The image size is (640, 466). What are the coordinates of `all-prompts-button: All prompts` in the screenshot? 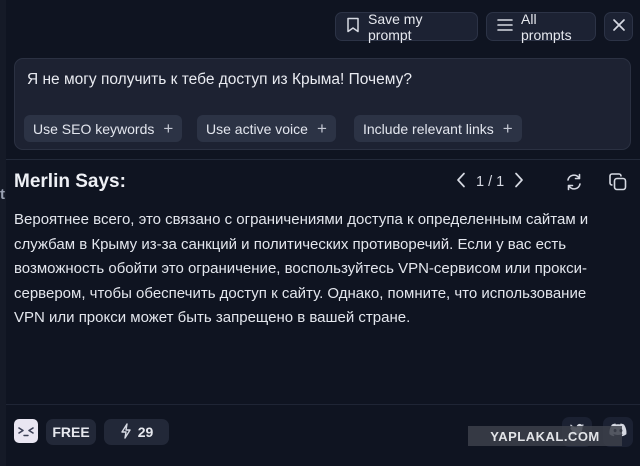 It's located at (541, 26).